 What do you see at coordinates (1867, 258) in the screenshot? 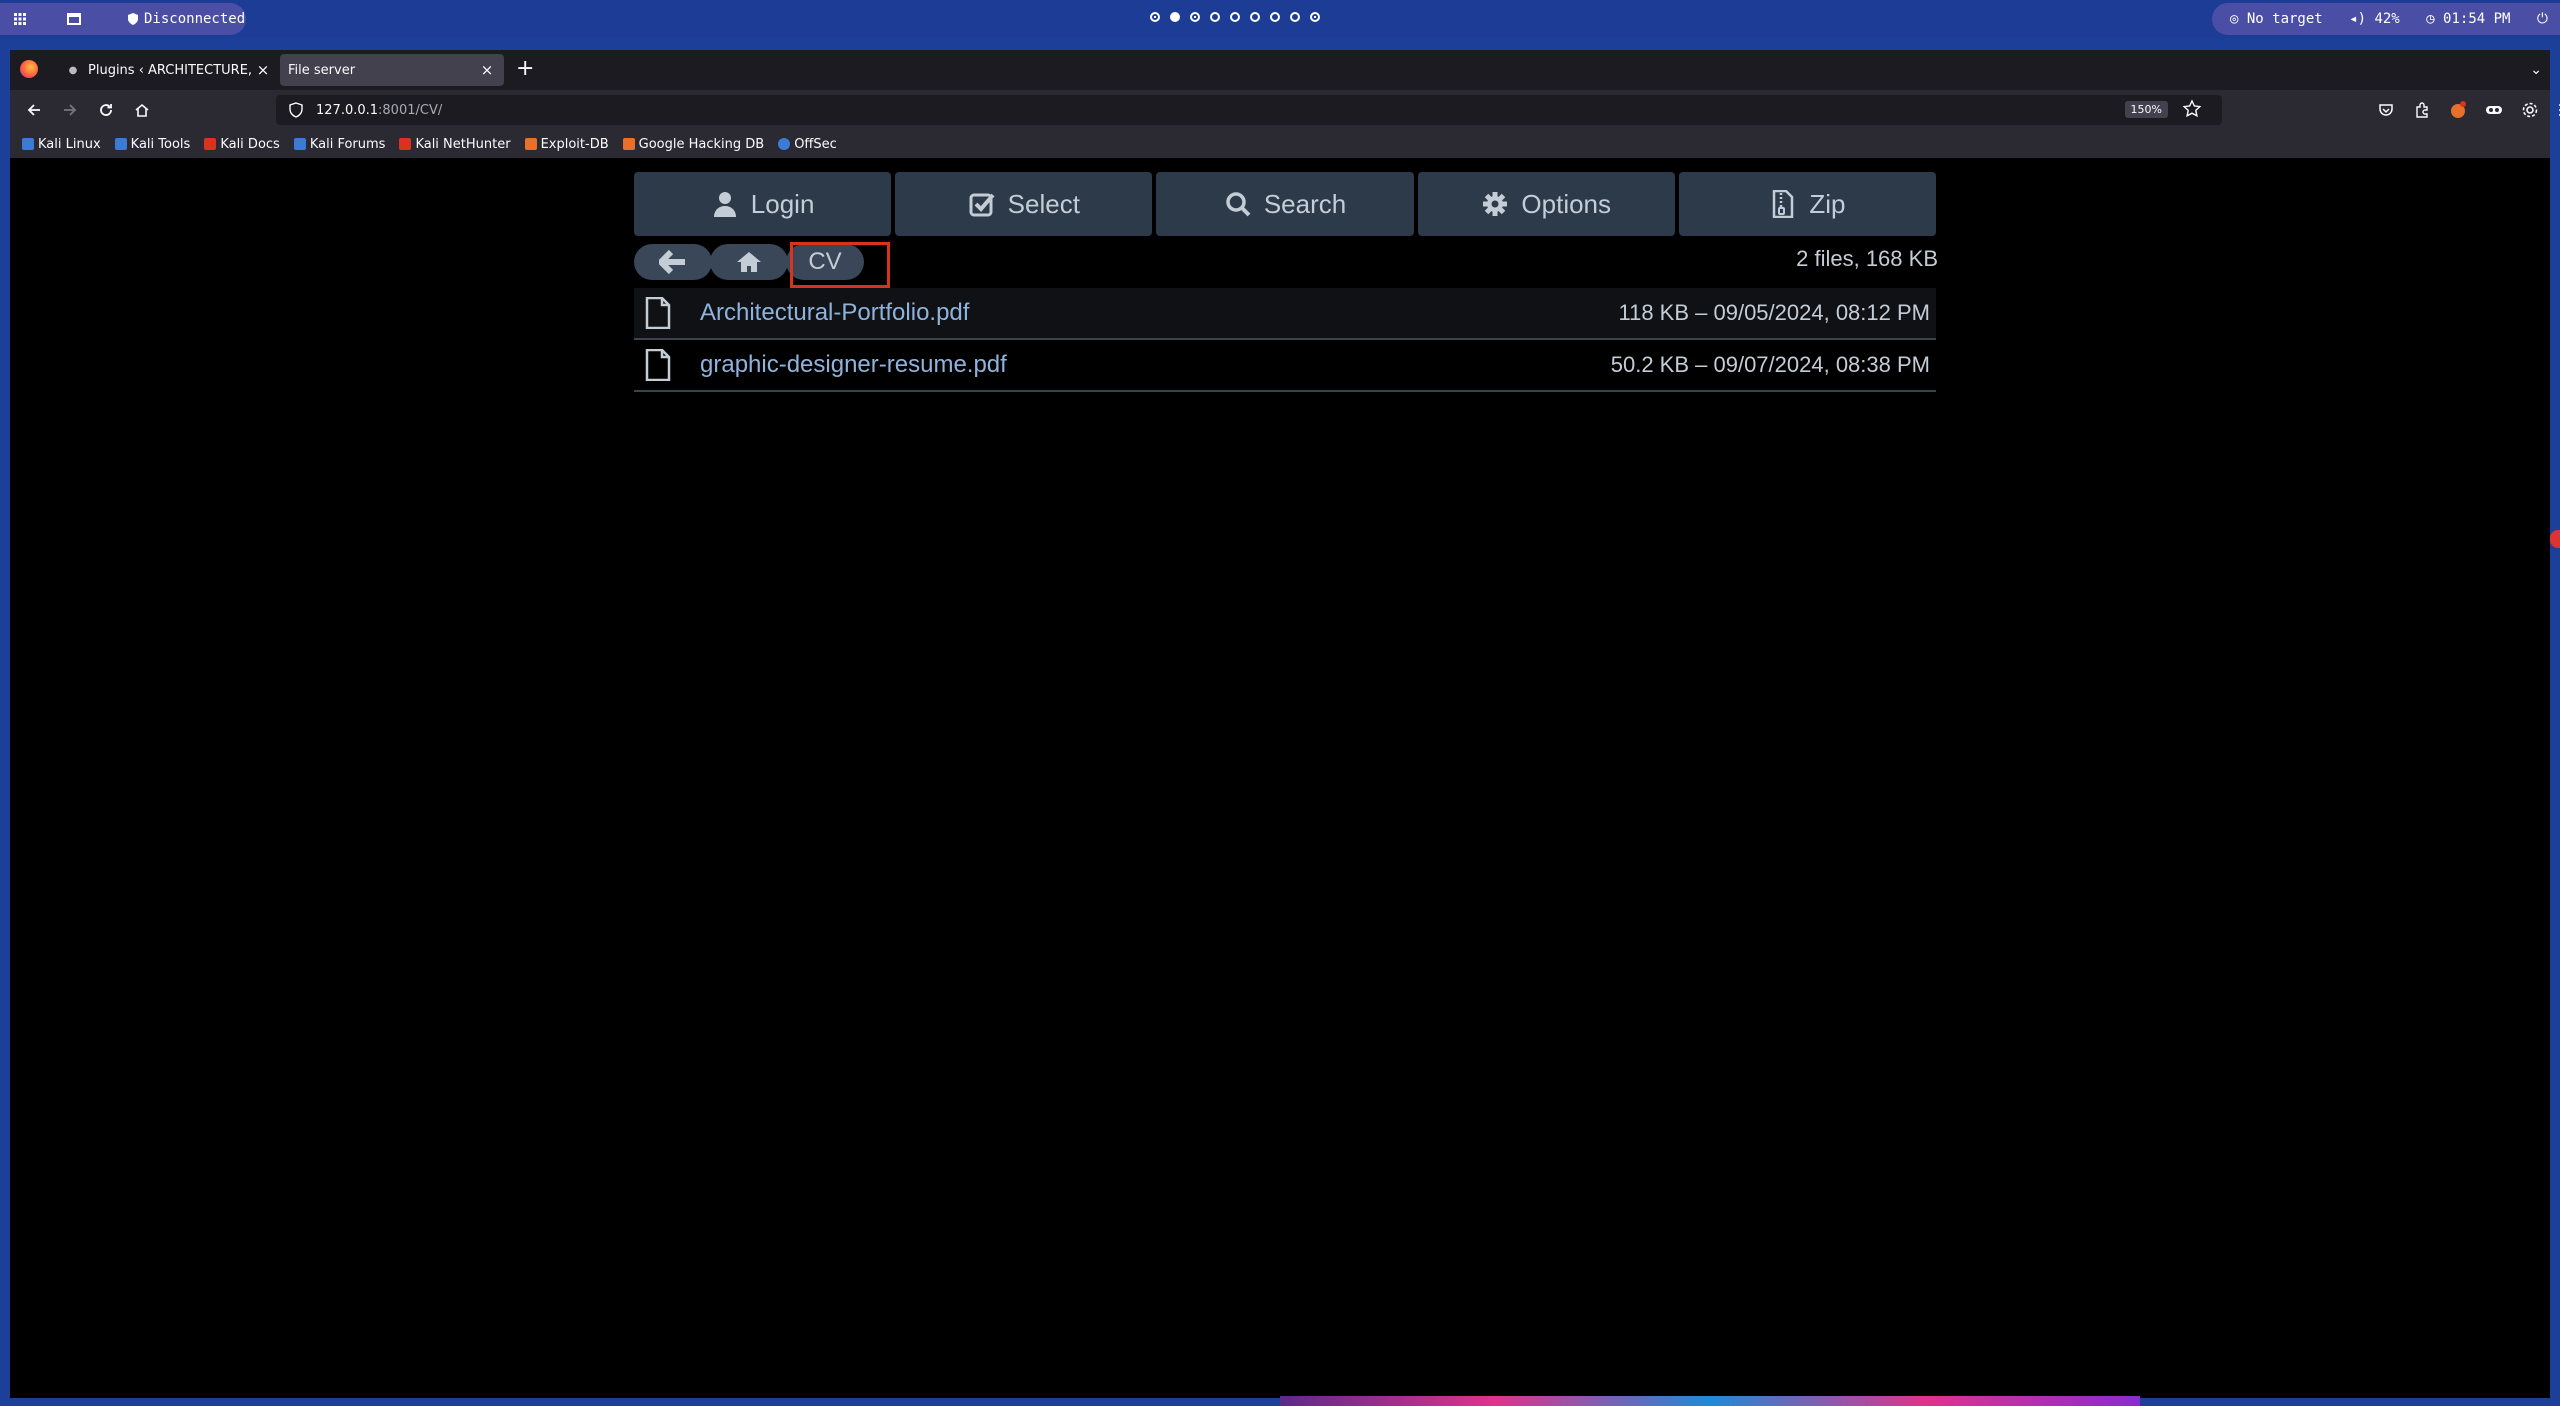
I see `folder-summary: 2 files, 168 KB` at bounding box center [1867, 258].